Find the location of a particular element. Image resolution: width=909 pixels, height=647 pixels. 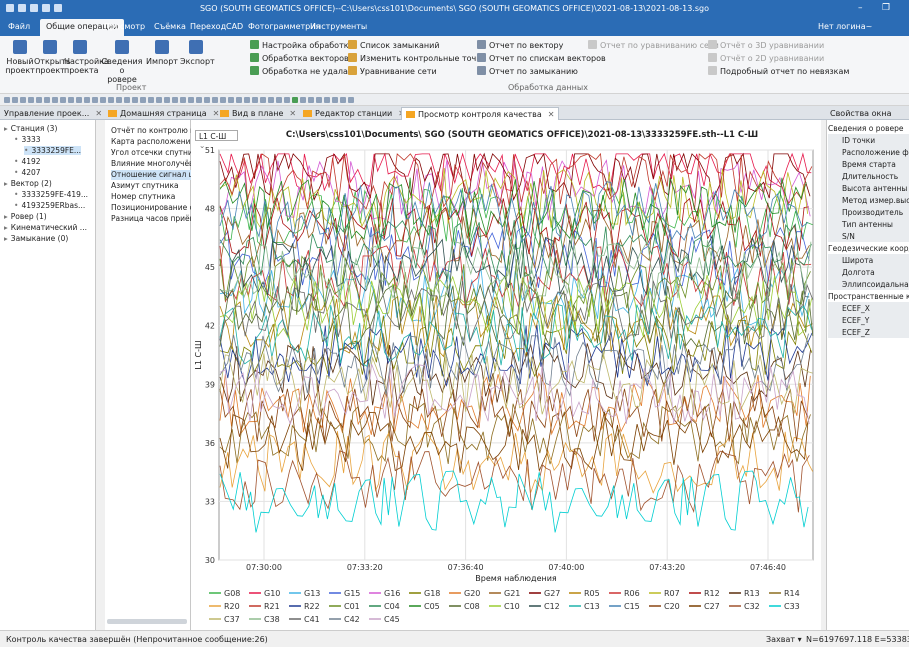

qc-list-item: Позиционирование о is located at coordinates (151, 208).